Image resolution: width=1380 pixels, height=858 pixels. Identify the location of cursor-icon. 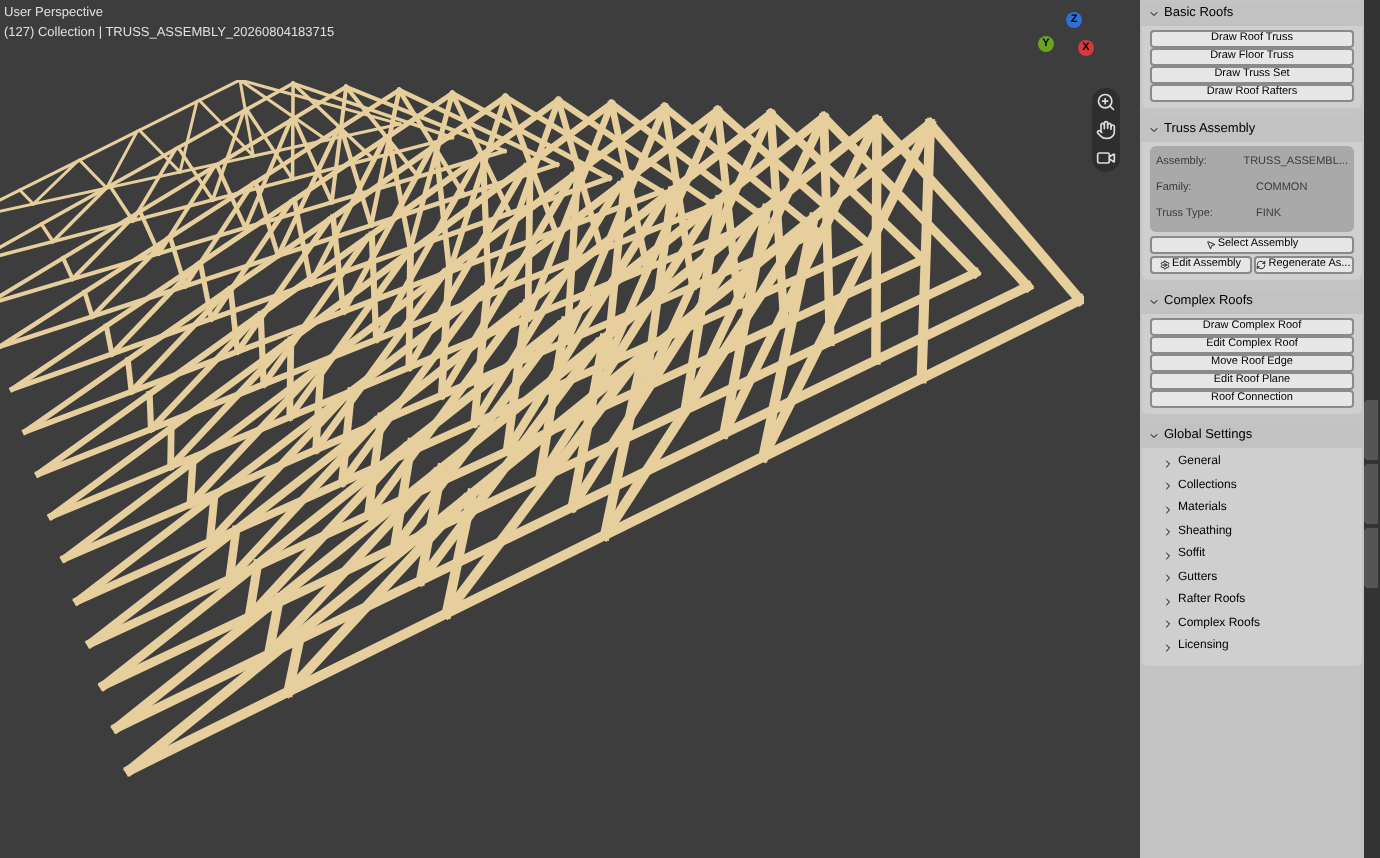
(1210, 245).